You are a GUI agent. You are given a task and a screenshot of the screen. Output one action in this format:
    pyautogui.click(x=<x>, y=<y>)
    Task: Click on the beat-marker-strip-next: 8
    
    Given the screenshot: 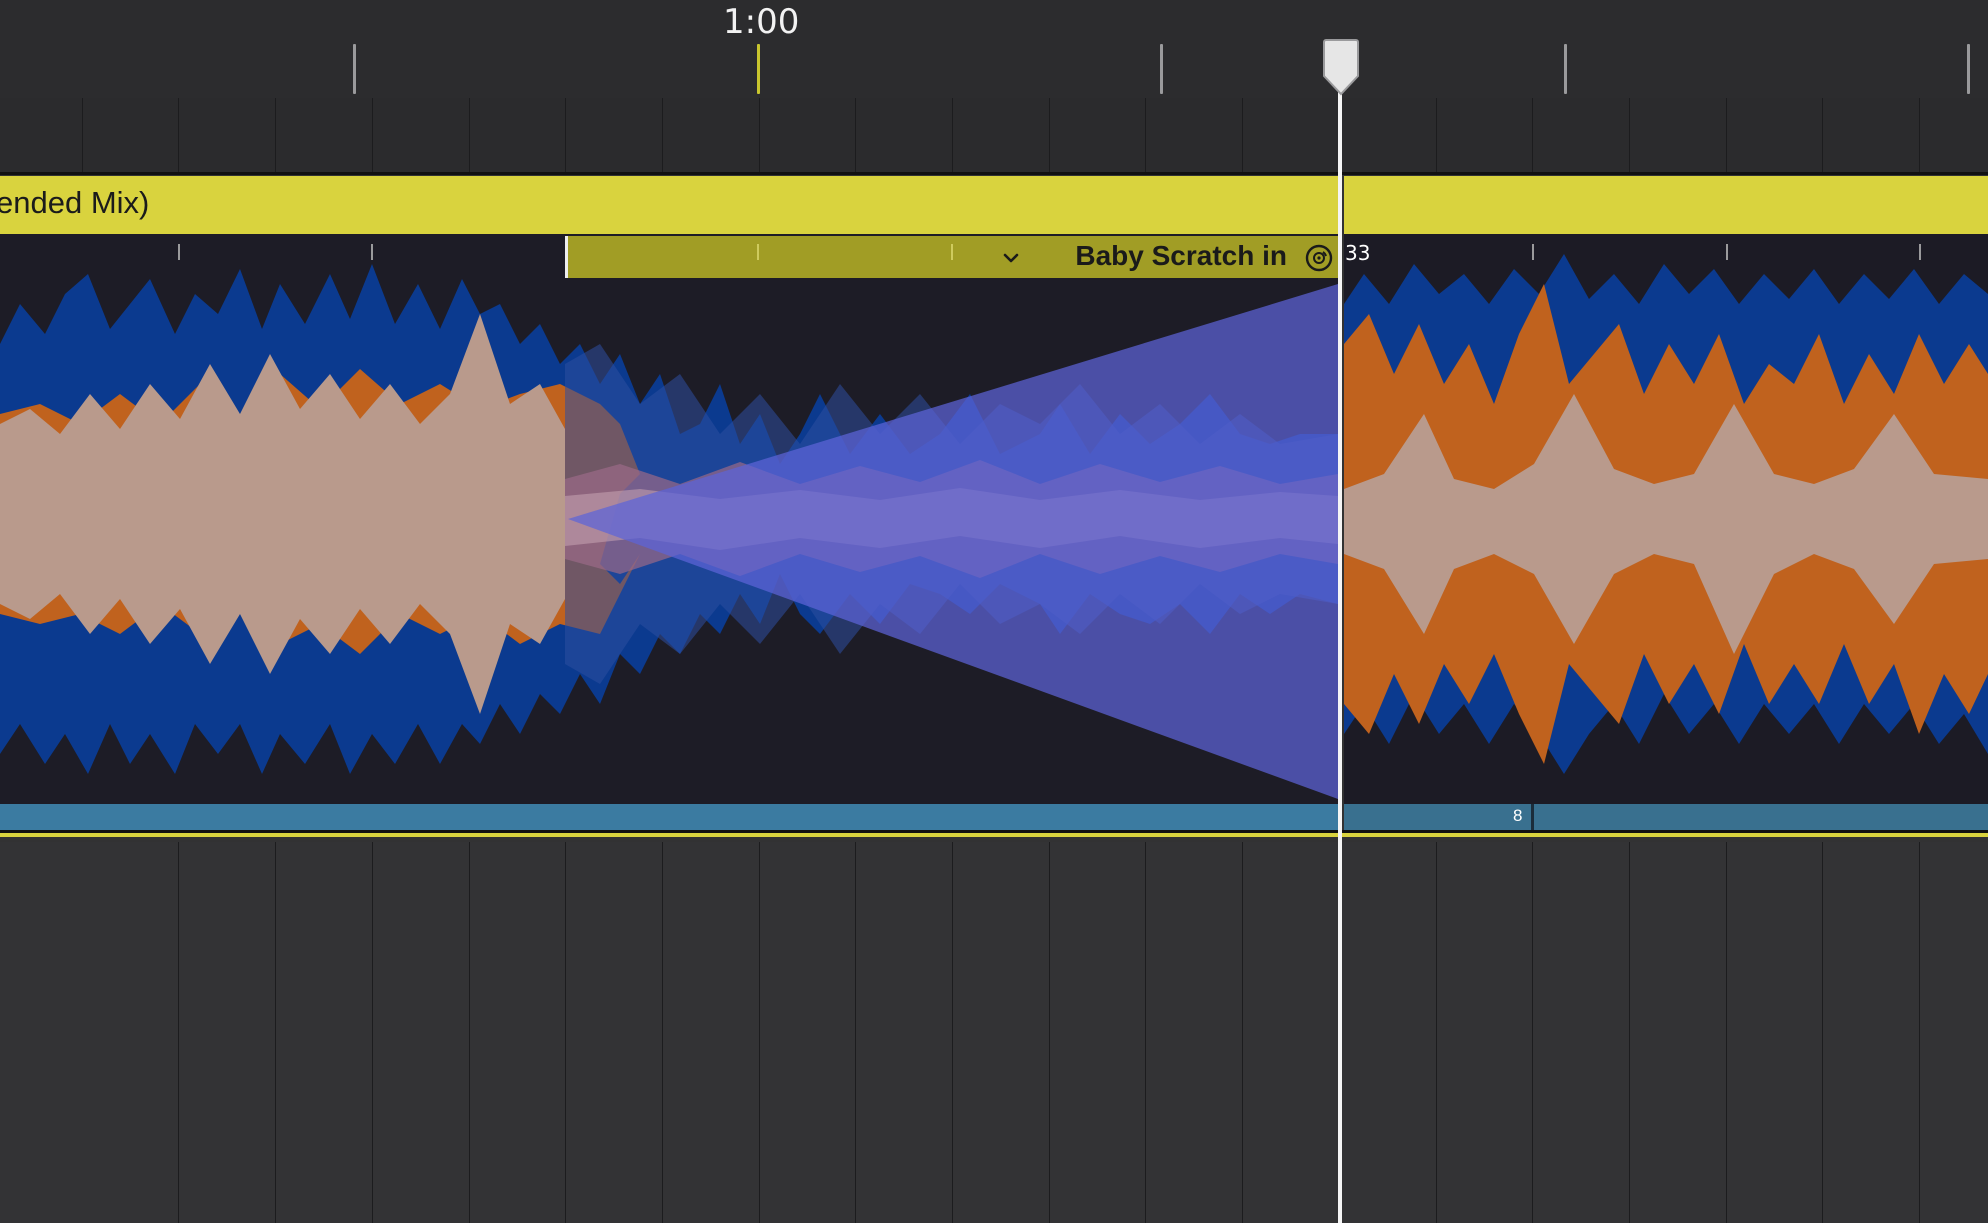 What is the action you would take?
    pyautogui.click(x=1666, y=817)
    